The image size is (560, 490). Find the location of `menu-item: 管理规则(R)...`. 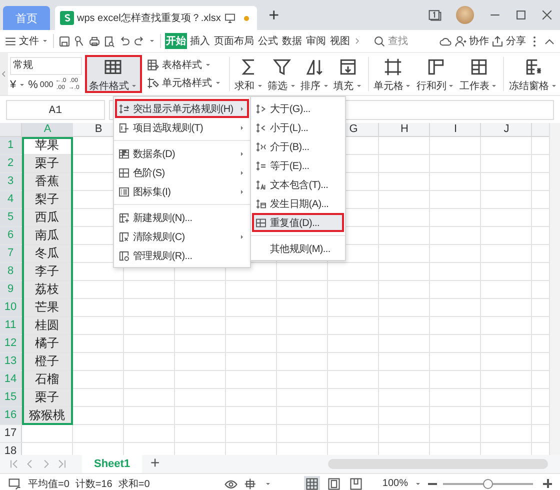

menu-item: 管理规则(R)... is located at coordinates (182, 255).